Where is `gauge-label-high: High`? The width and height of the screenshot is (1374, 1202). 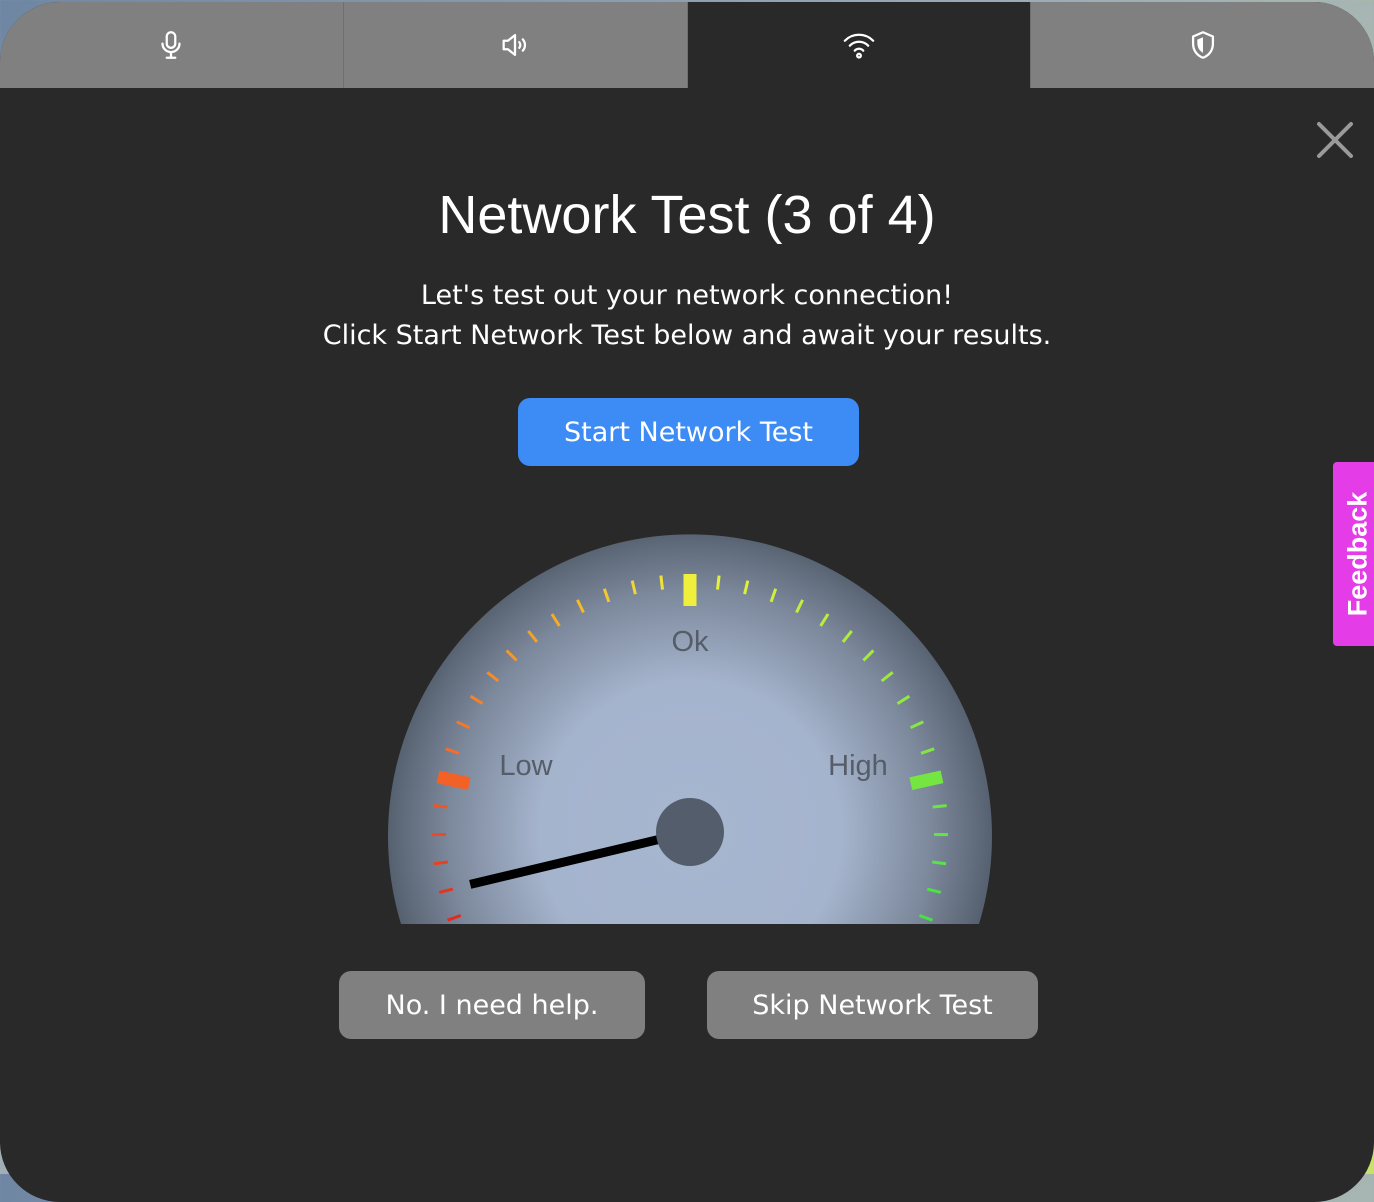 gauge-label-high: High is located at coordinates (858, 766).